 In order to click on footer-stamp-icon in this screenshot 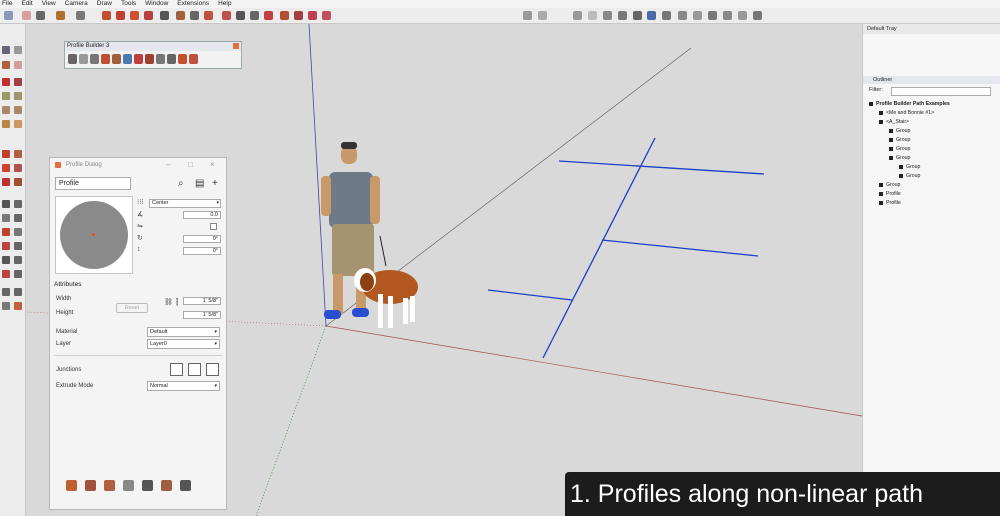, I will do `click(166, 485)`.